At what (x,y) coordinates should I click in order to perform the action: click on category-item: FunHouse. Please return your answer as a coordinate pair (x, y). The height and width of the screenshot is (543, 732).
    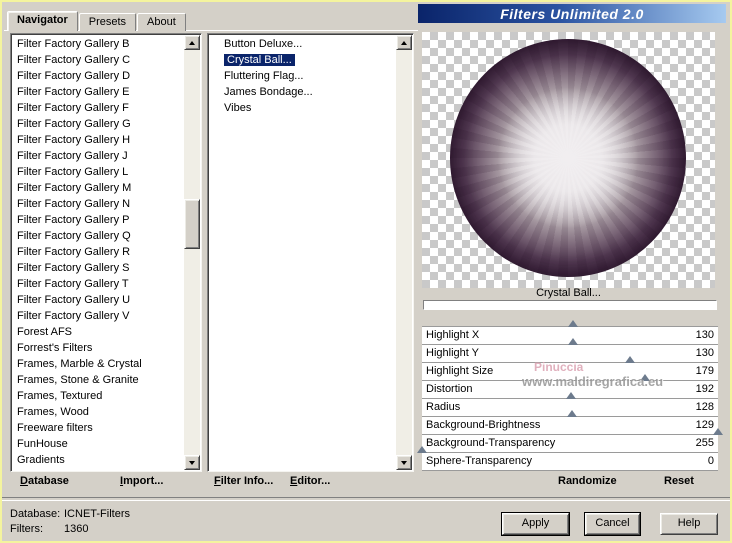
    Looking at the image, I should click on (98, 444).